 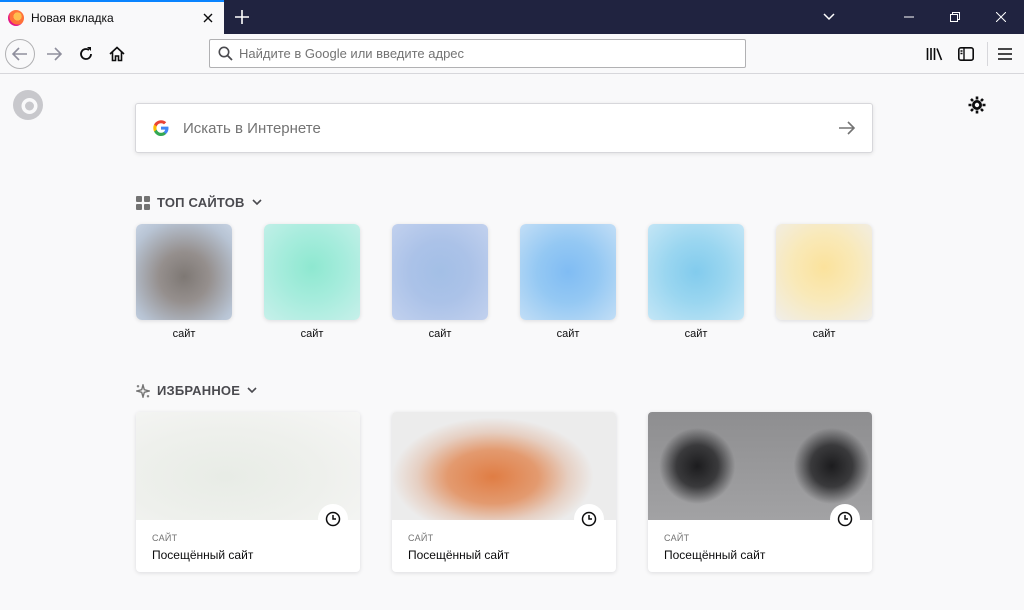 I want to click on web-search-box, so click(x=504, y=128).